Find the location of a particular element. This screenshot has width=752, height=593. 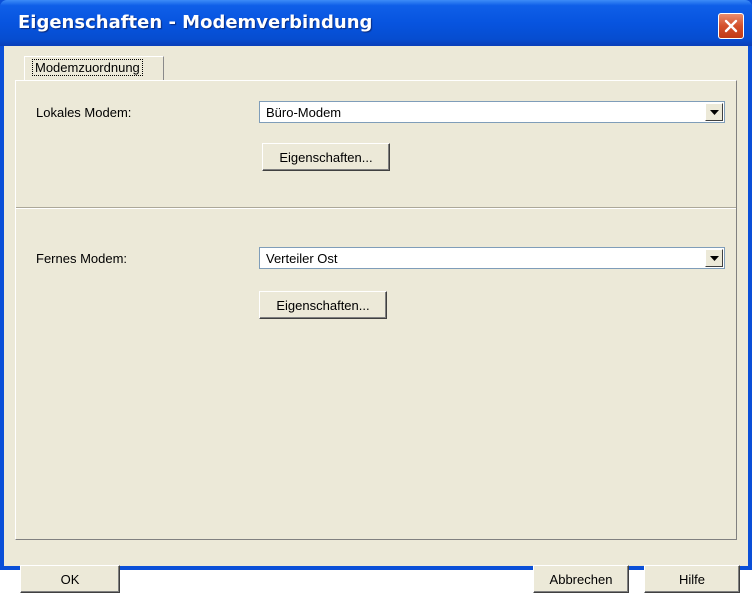

remote-modem-select: Verteiler Ost is located at coordinates (492, 258).